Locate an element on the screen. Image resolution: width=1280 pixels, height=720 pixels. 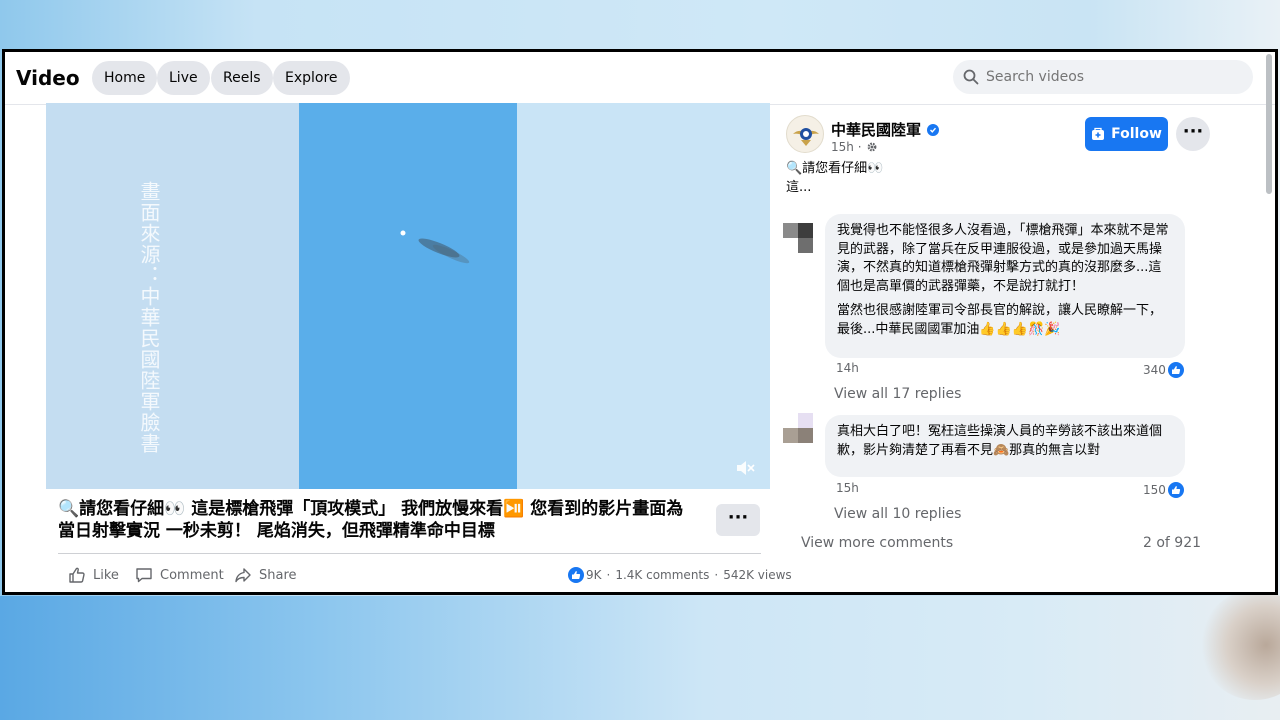
follow-label: Follow is located at coordinates (1136, 134).